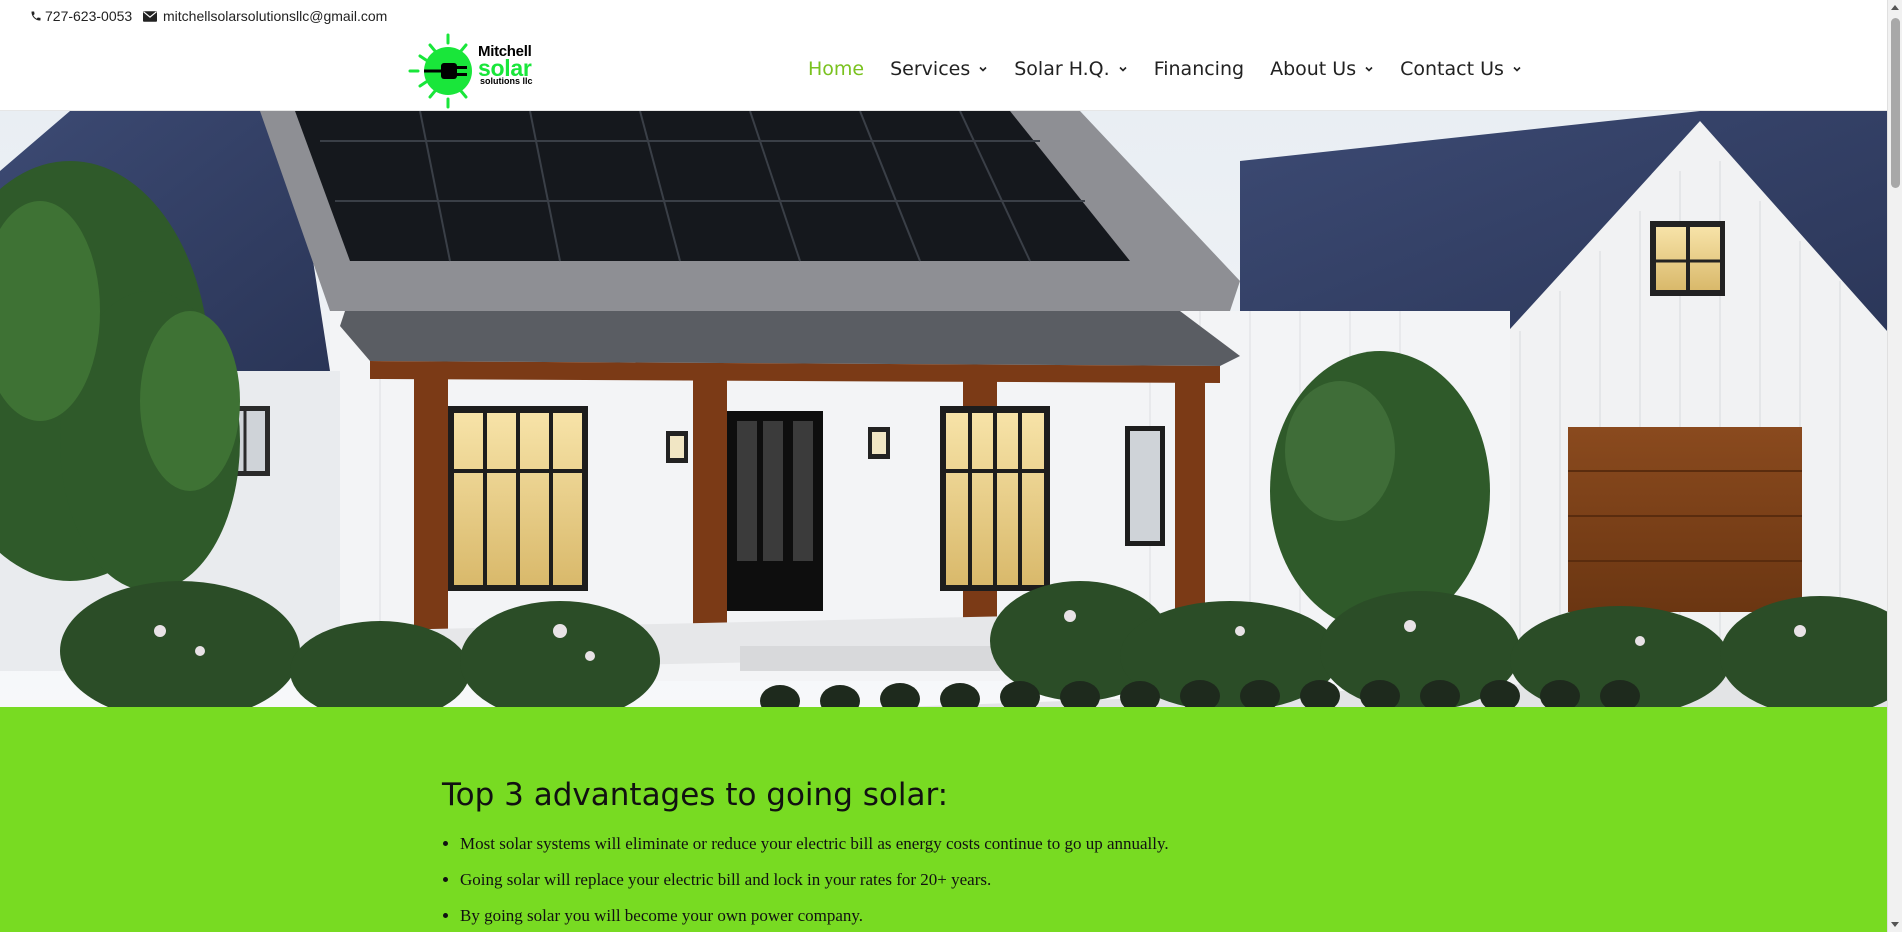 The image size is (1902, 932). I want to click on logo-wordmark: Mitchell solar solutions llc, so click(505, 65).